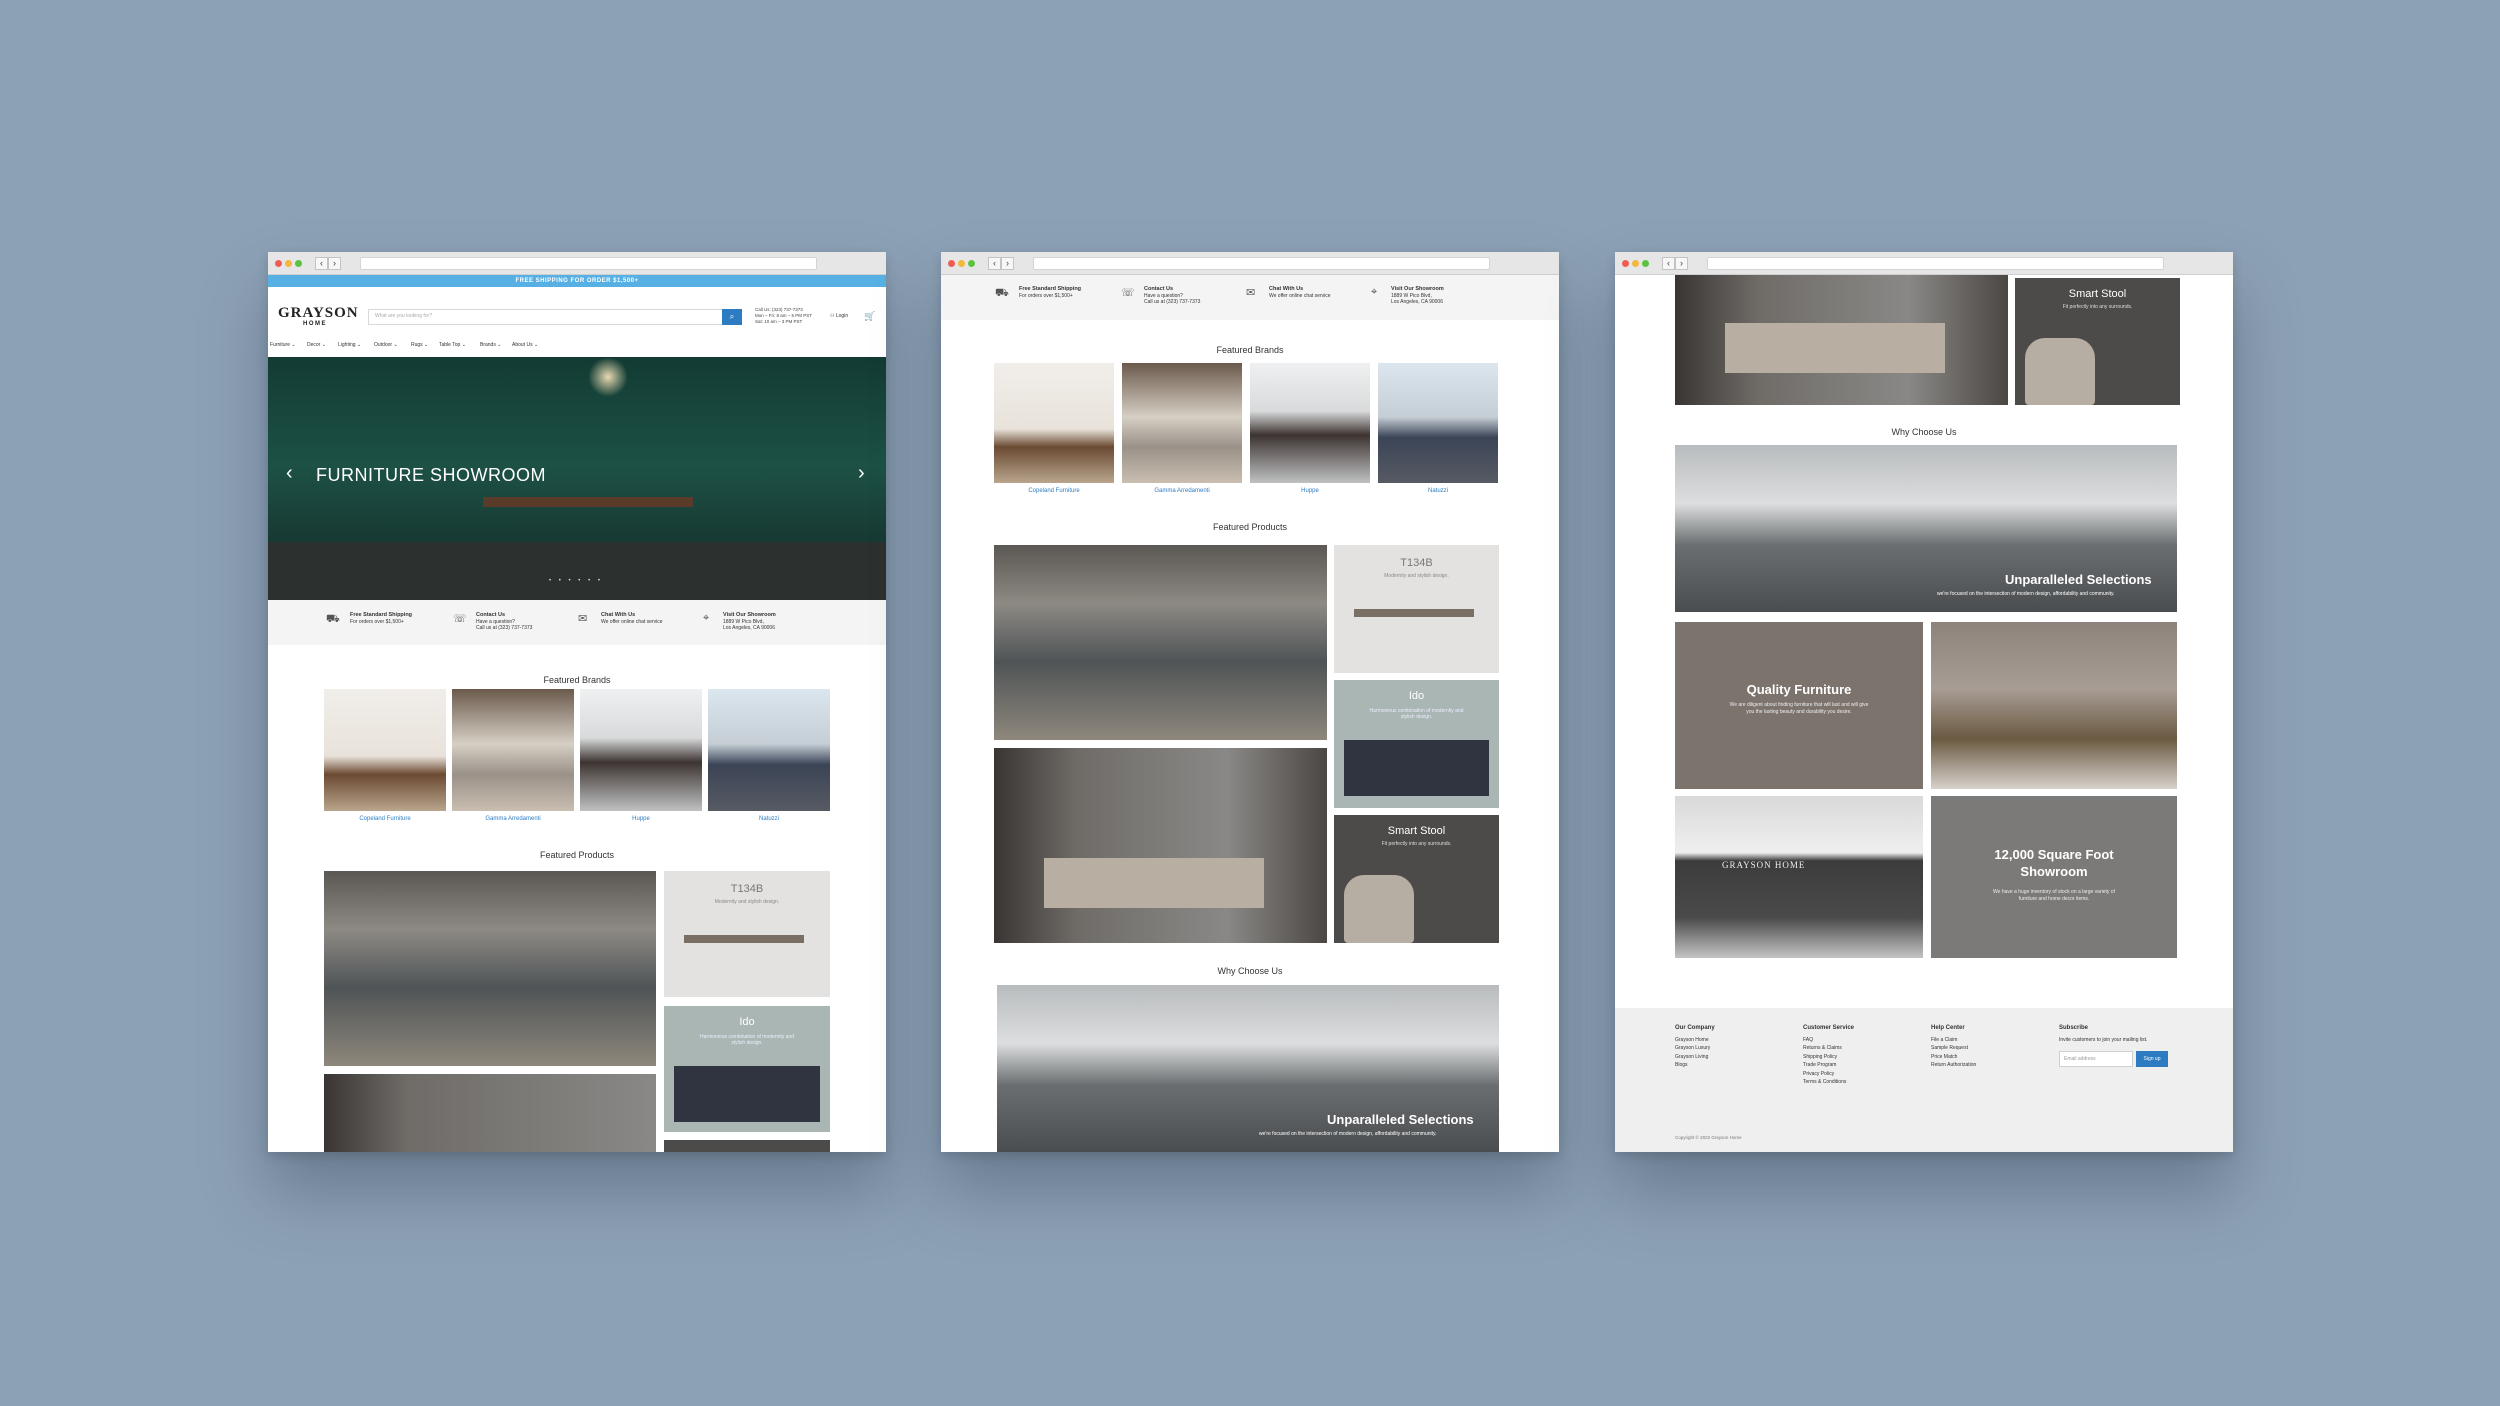  Describe the element at coordinates (283, 345) in the screenshot. I see `menu-item-furniture: Furniture ⌄` at that location.